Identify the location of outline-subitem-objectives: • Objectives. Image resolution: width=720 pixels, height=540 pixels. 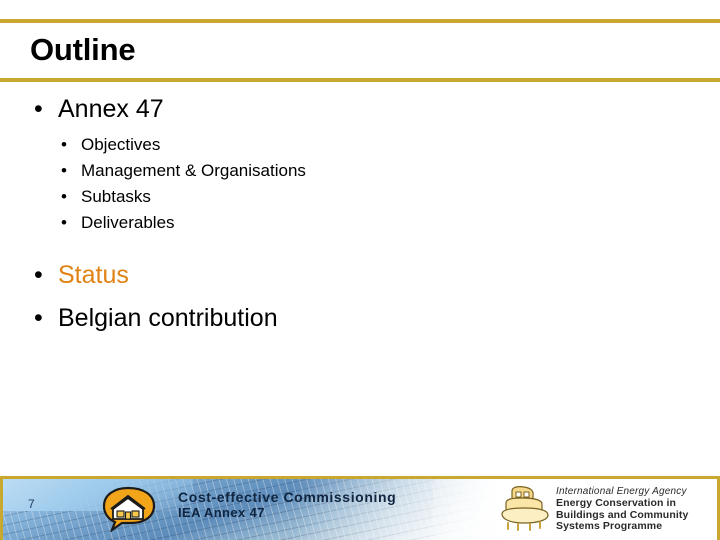
(360, 145).